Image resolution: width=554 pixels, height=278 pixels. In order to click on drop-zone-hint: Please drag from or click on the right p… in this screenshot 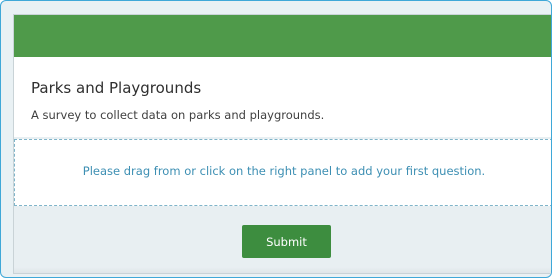, I will do `click(284, 171)`.